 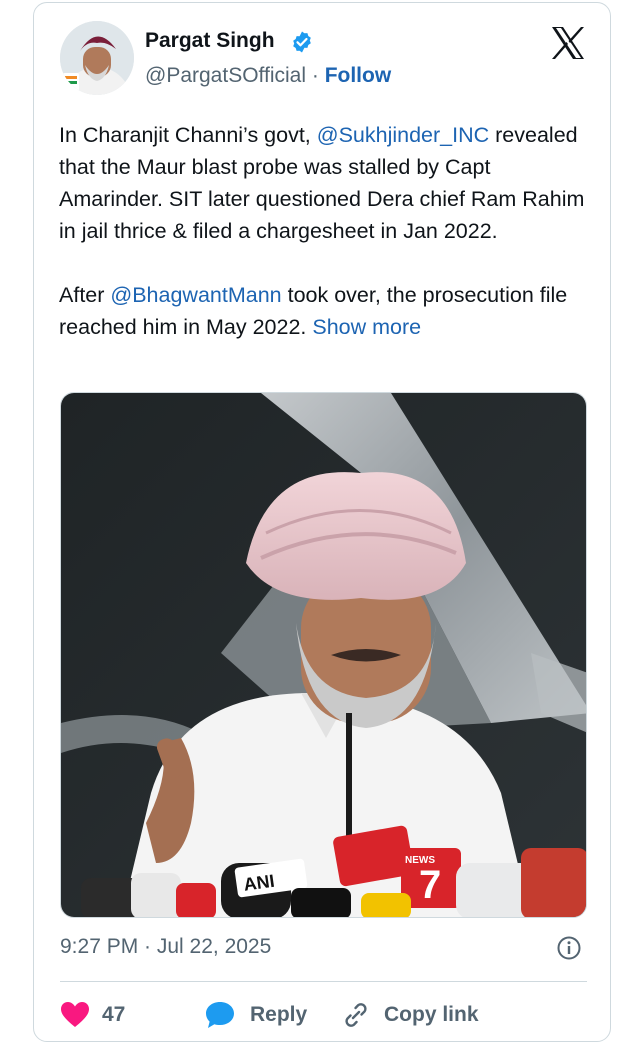 What do you see at coordinates (188, 135) in the screenshot?
I see `text-segment: In Charanjit Channi’s govt,` at bounding box center [188, 135].